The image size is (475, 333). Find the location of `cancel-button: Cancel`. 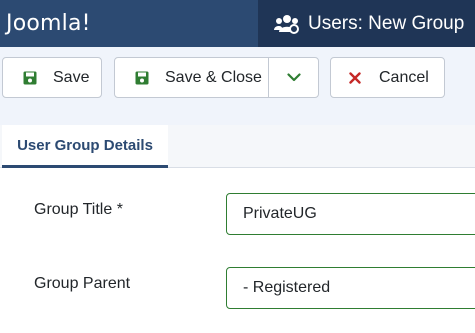

cancel-button: Cancel is located at coordinates (387, 77).